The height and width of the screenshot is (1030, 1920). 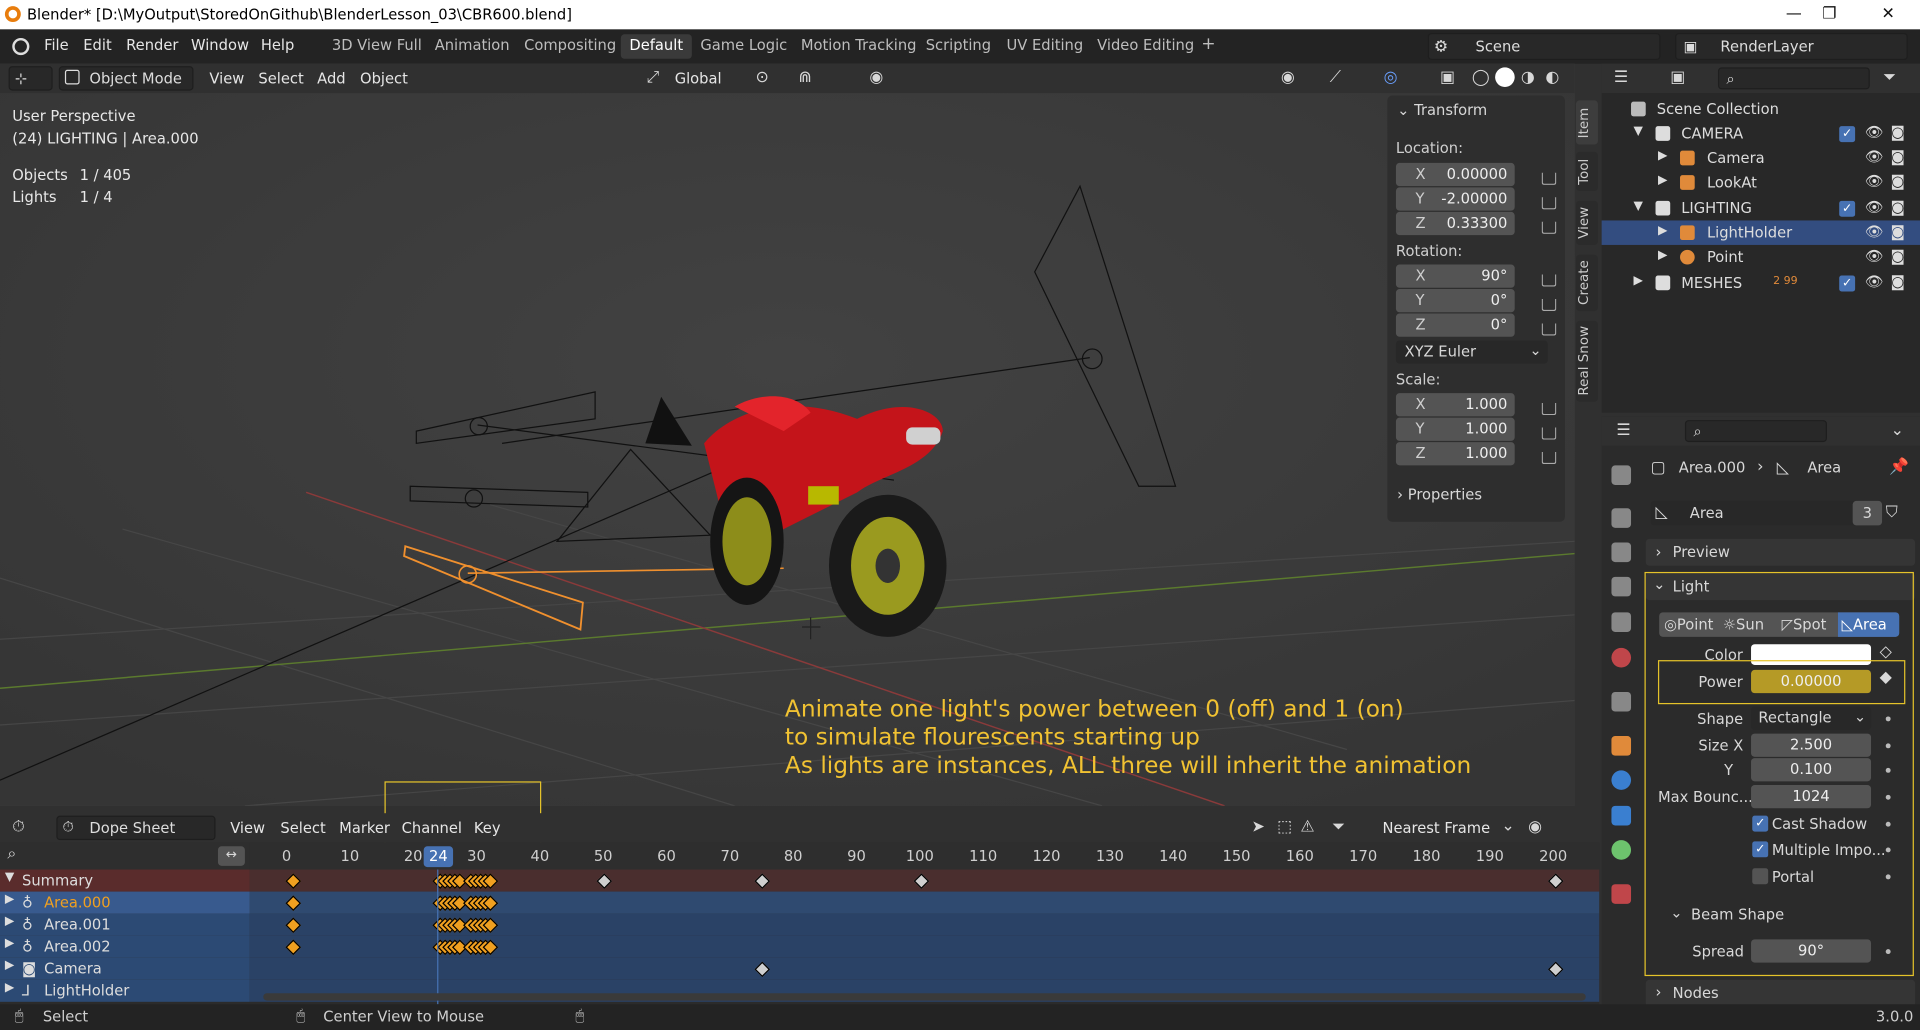 I want to click on horizontal-scrollbar, so click(x=924, y=997).